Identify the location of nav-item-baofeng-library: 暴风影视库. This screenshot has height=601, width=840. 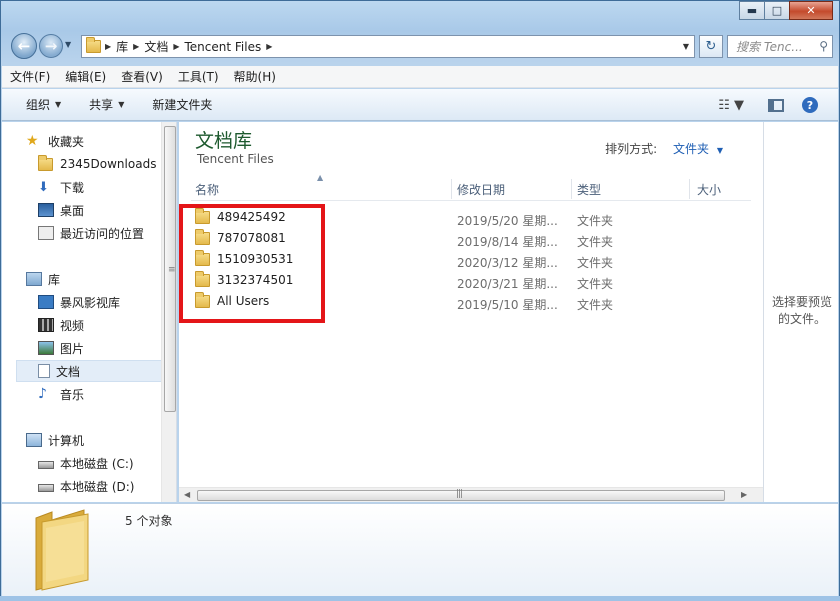
(79, 302).